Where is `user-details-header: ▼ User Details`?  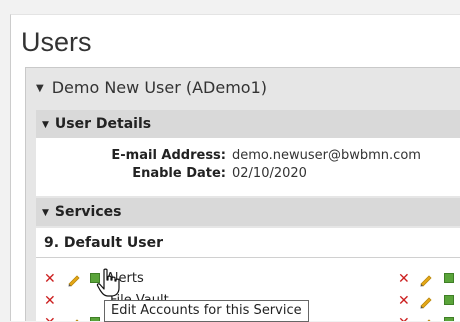 user-details-header: ▼ User Details is located at coordinates (248, 124).